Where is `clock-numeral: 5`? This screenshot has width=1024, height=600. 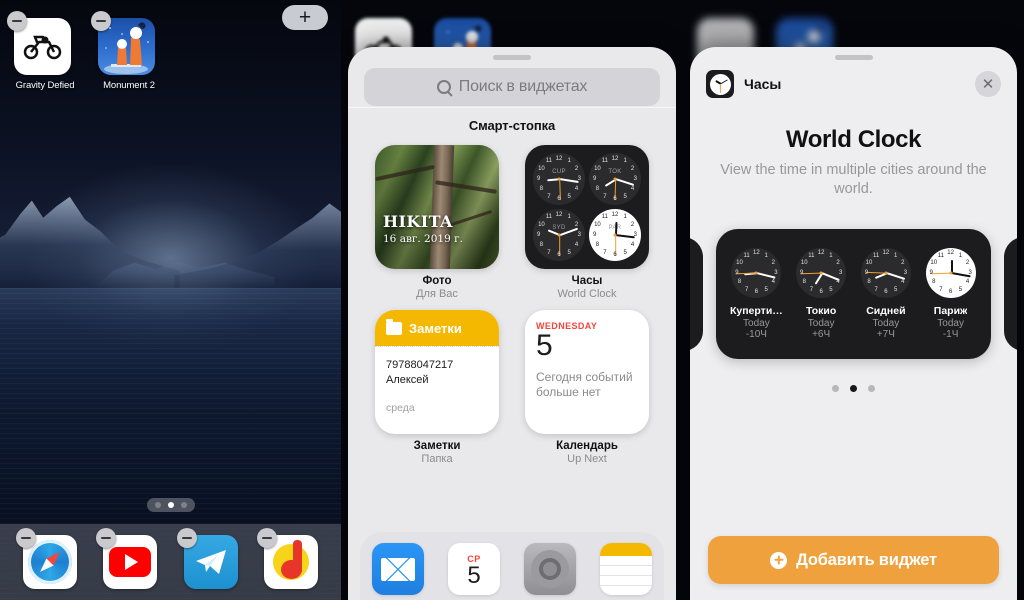 clock-numeral: 5 is located at coordinates (569, 252).